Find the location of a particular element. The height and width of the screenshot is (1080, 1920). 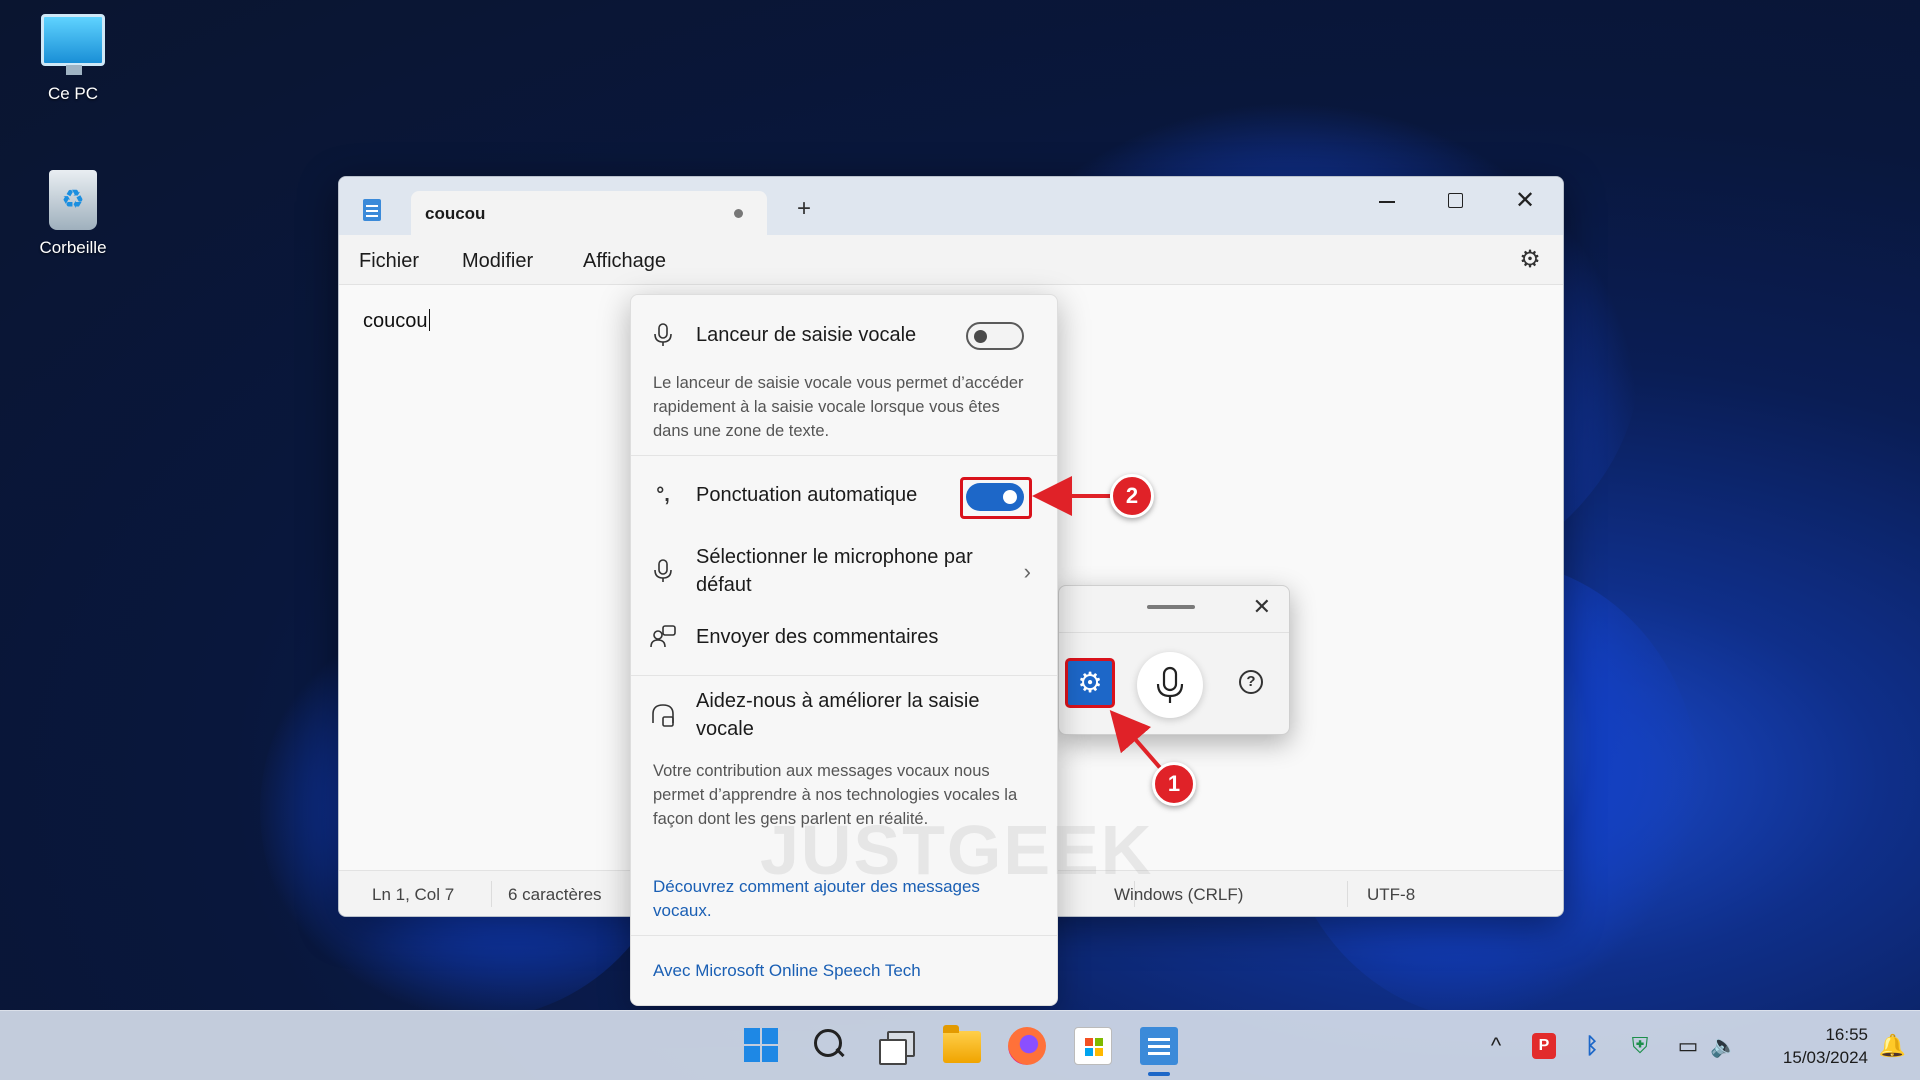

clock-date: 15/03/2024 is located at coordinates (1825, 1057).